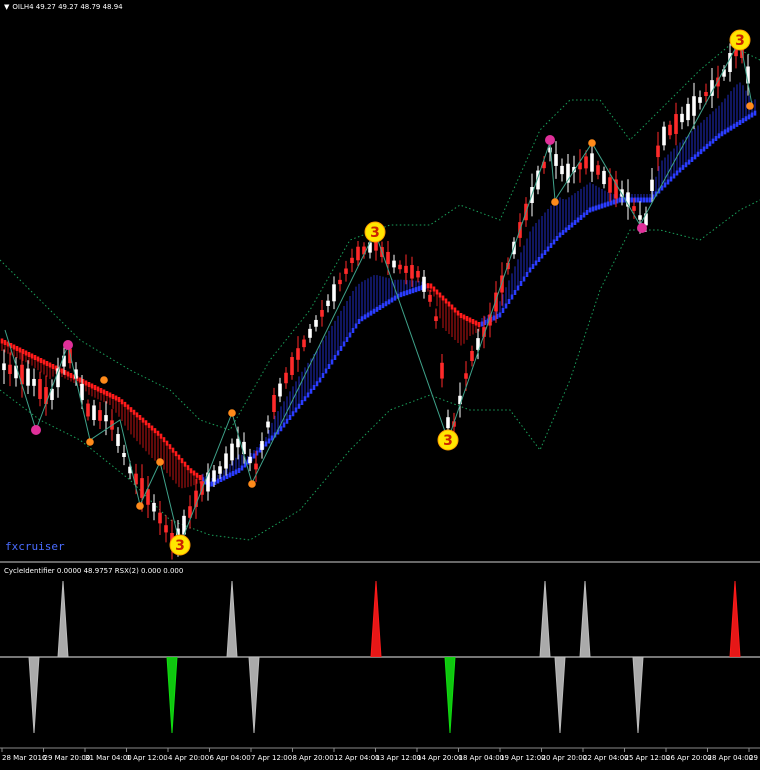 This screenshot has height=770, width=760. Describe the element at coordinates (6, 7) in the screenshot. I see `triangle-down-icon: ▼` at that location.